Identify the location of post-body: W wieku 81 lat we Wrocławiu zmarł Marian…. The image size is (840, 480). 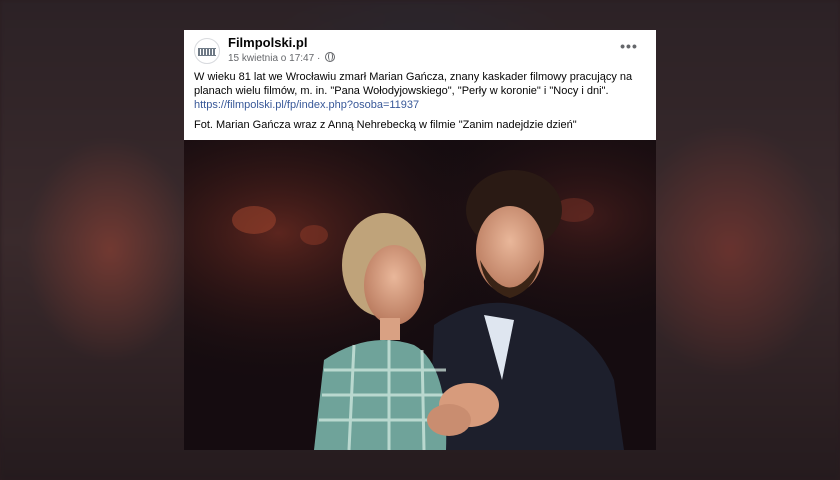
(424, 104).